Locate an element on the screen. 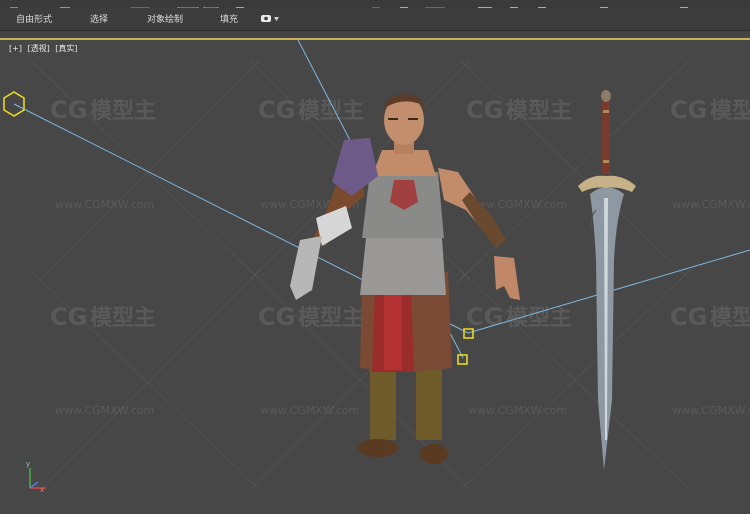 Image resolution: width=750 pixels, height=514 pixels. axis-tripod: y x is located at coordinates (36, 477).